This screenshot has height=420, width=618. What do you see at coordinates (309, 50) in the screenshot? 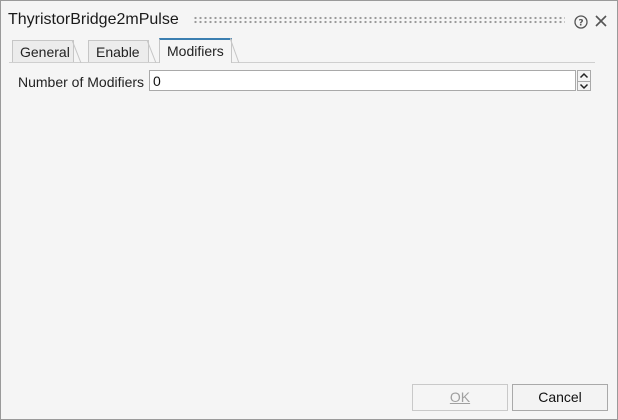
I see `tab-strip: General Enable Modifiers` at bounding box center [309, 50].